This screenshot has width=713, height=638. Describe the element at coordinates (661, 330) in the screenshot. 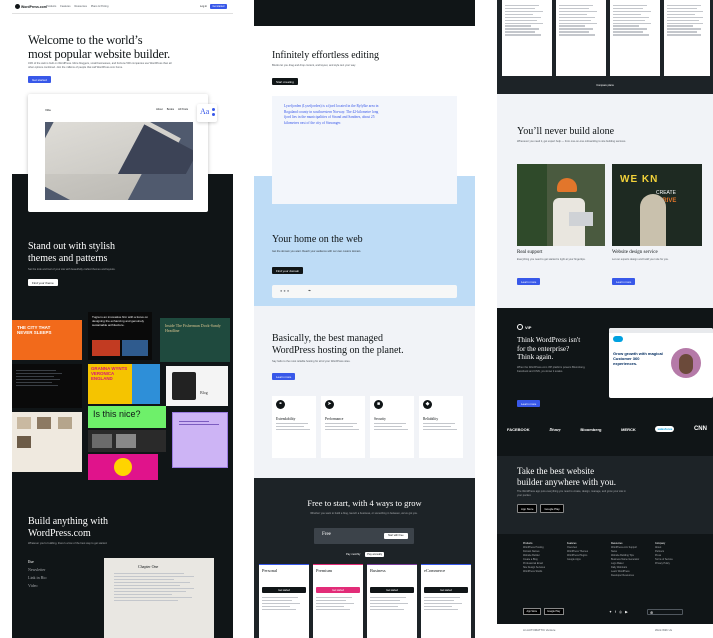

I see `browser-bar` at that location.